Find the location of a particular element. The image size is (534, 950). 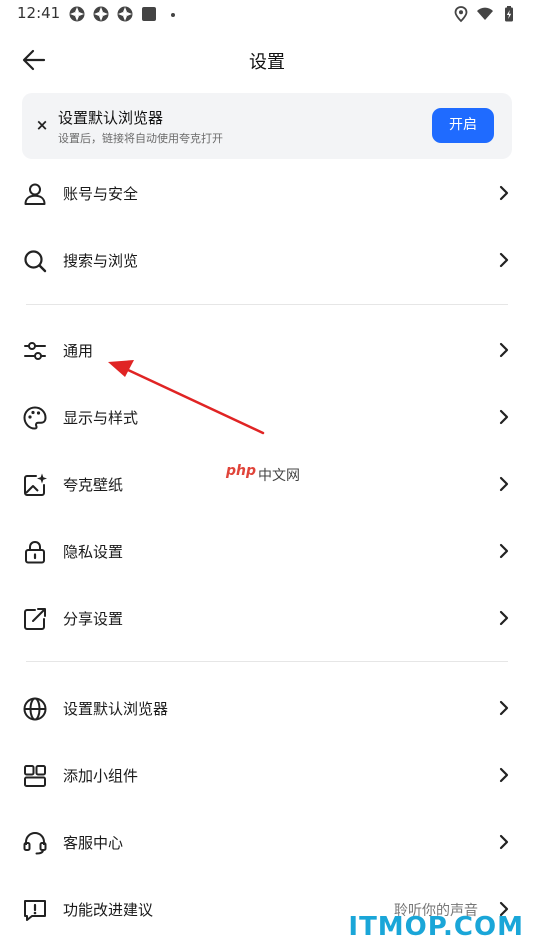

page-title: 设置 is located at coordinates (267, 62).